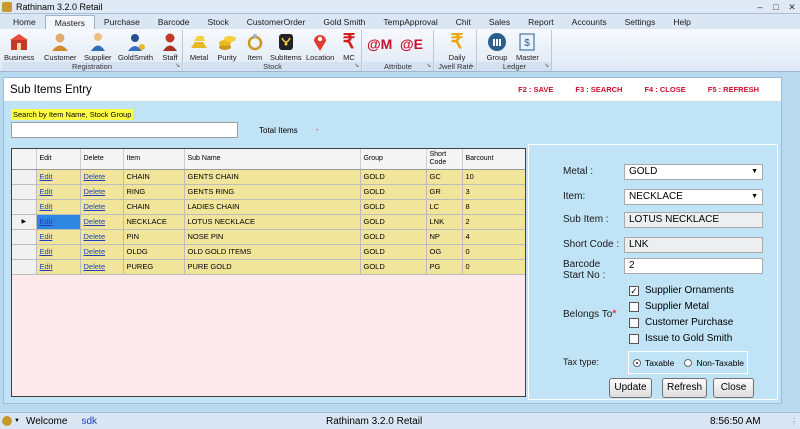 The width and height of the screenshot is (800, 429). What do you see at coordinates (693, 220) in the screenshot?
I see `sub-item-field: LOTUS NECKLACE` at bounding box center [693, 220].